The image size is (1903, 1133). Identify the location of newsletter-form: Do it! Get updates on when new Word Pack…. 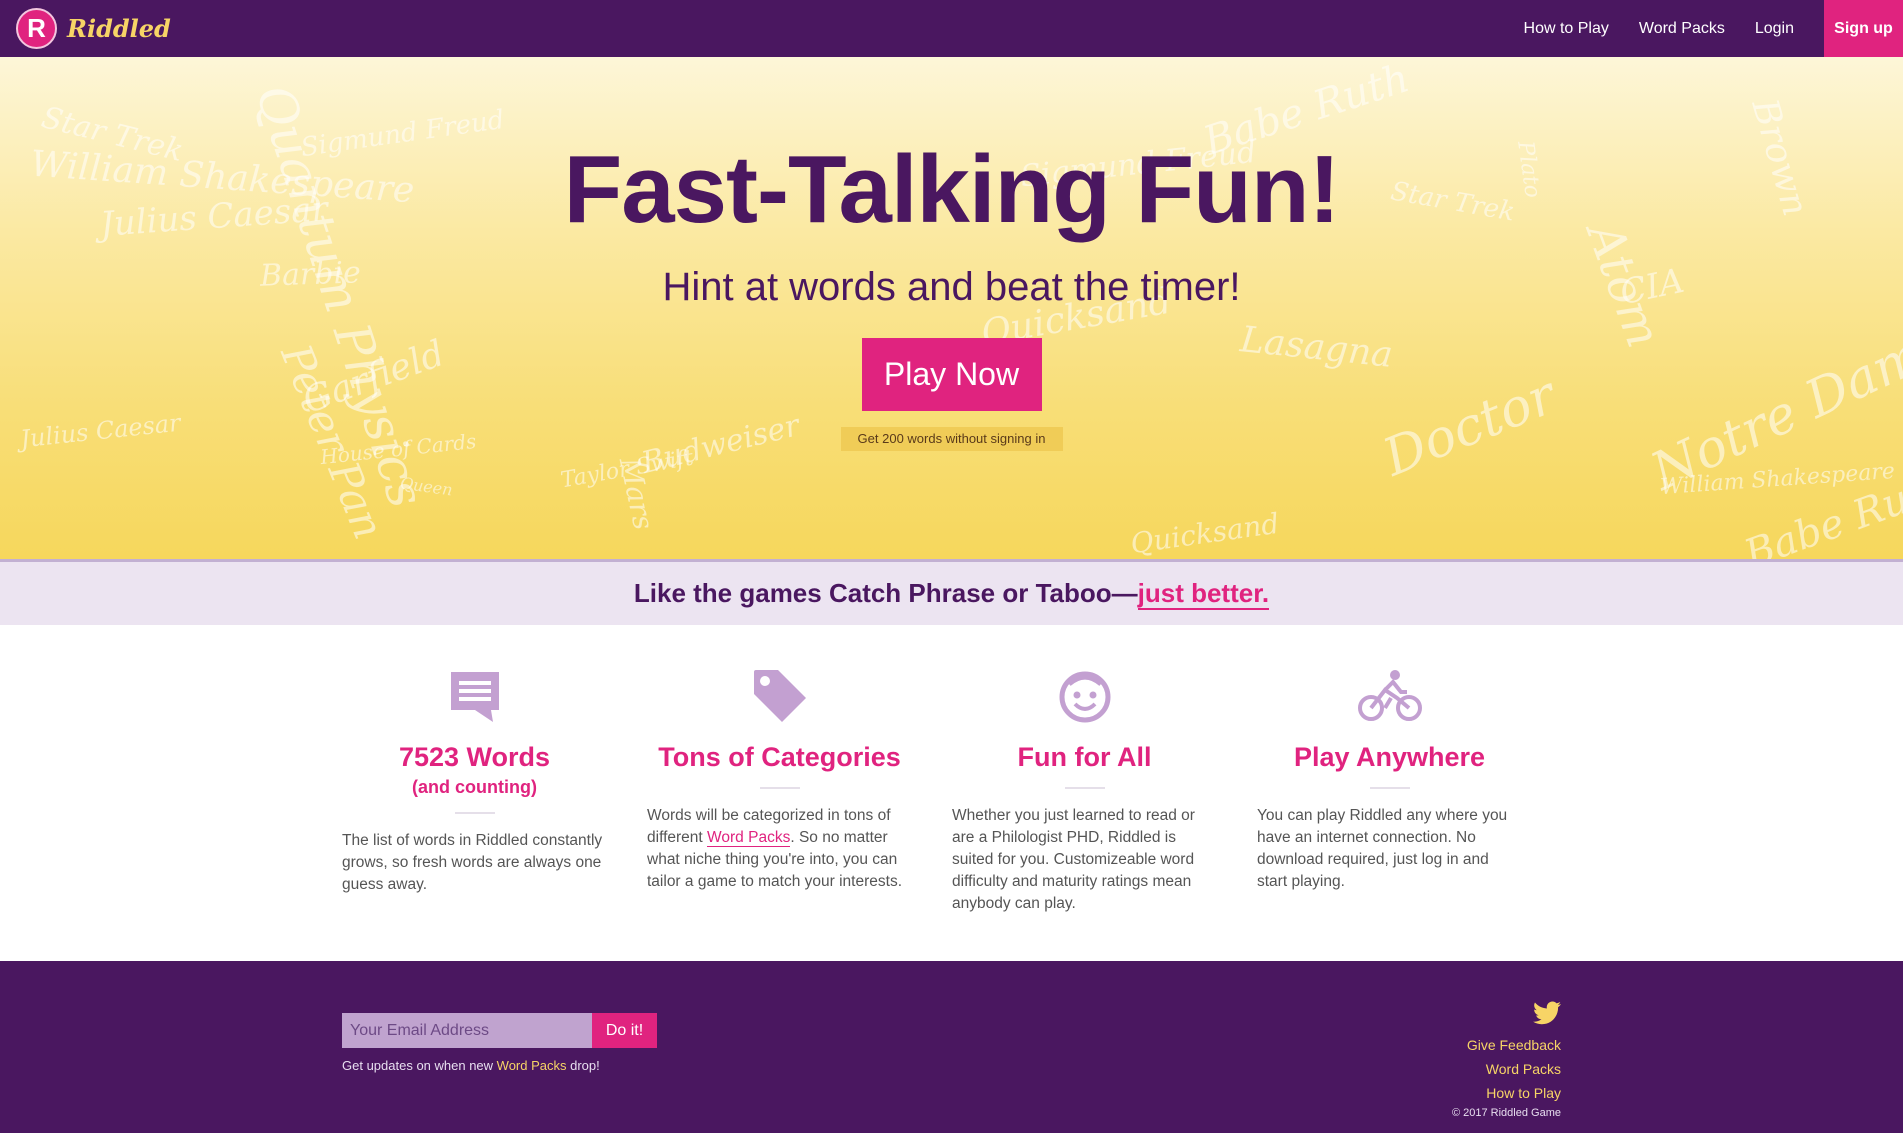
(499, 1043).